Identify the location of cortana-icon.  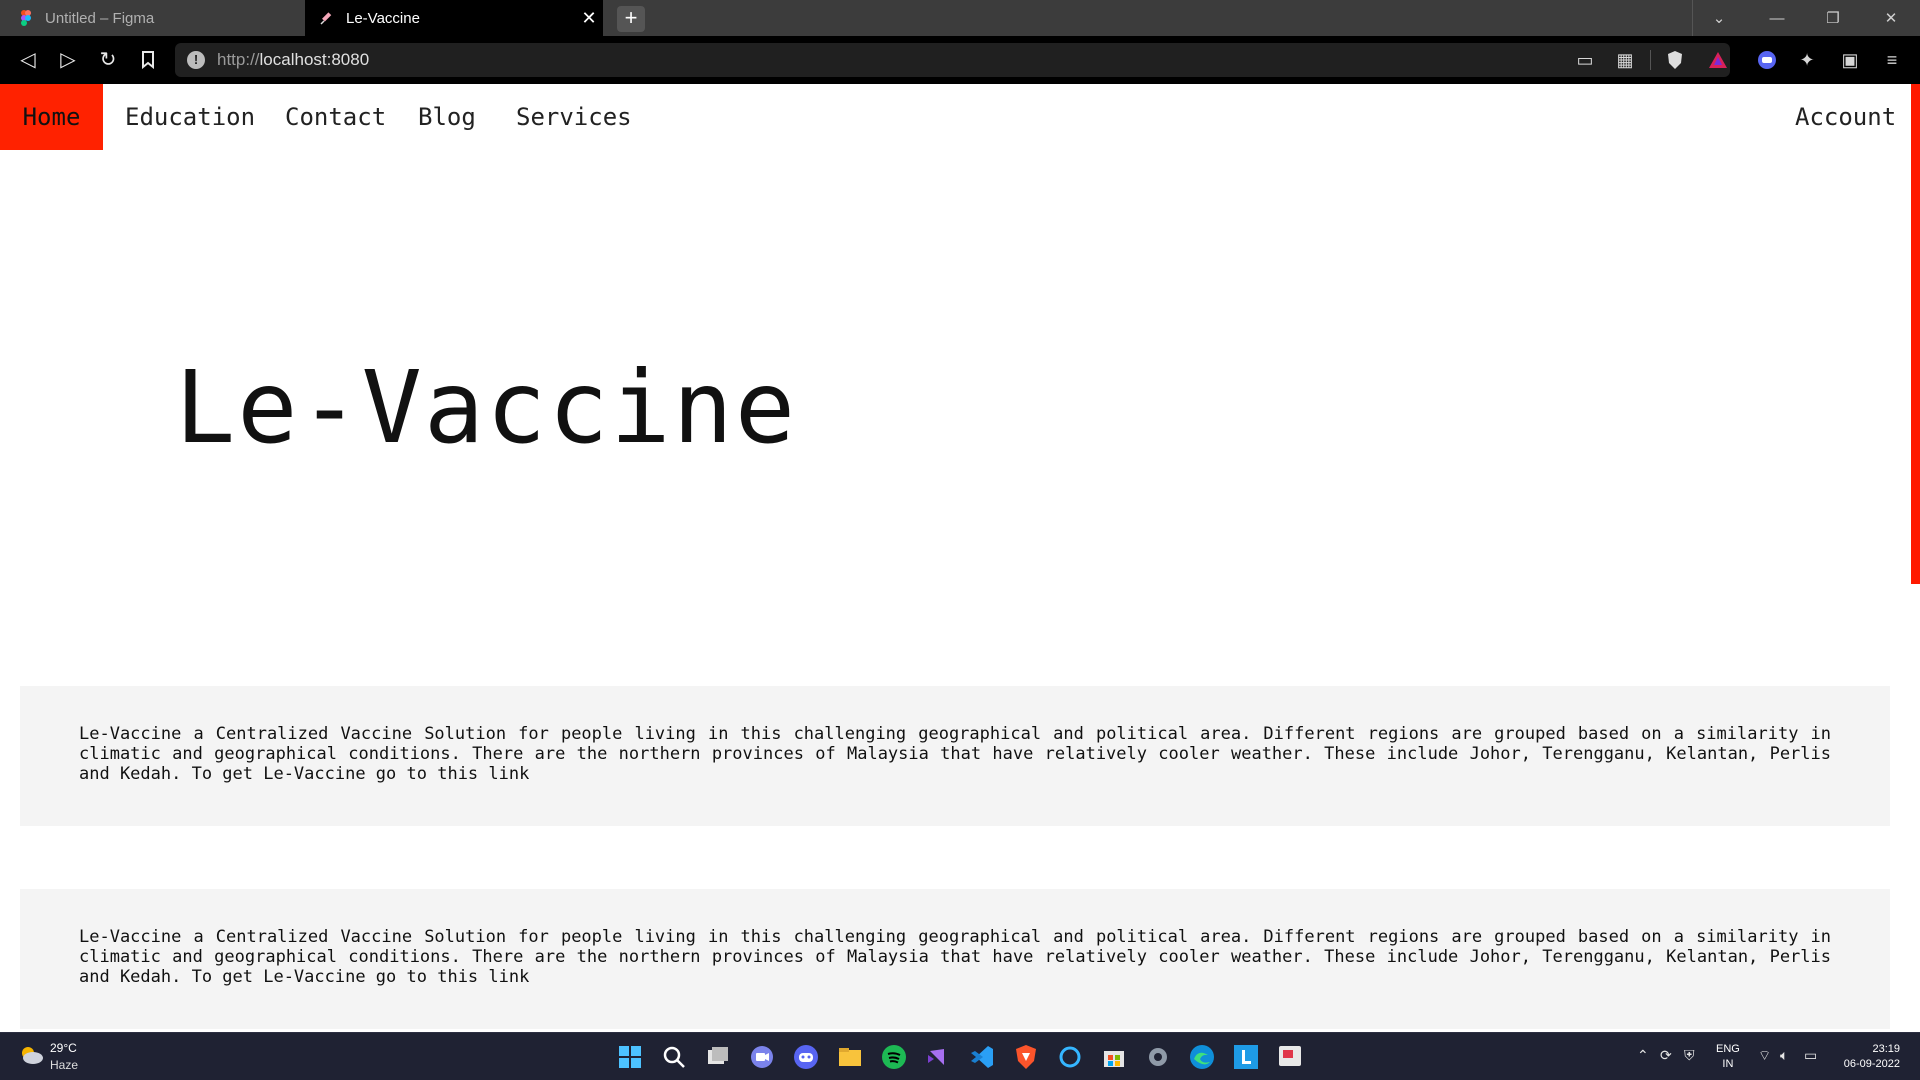
(1070, 1057).